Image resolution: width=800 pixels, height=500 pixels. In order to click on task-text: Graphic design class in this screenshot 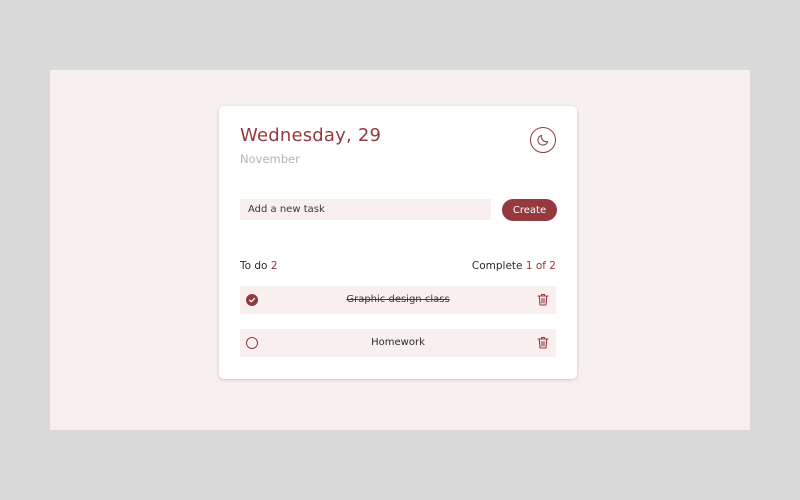, I will do `click(398, 299)`.